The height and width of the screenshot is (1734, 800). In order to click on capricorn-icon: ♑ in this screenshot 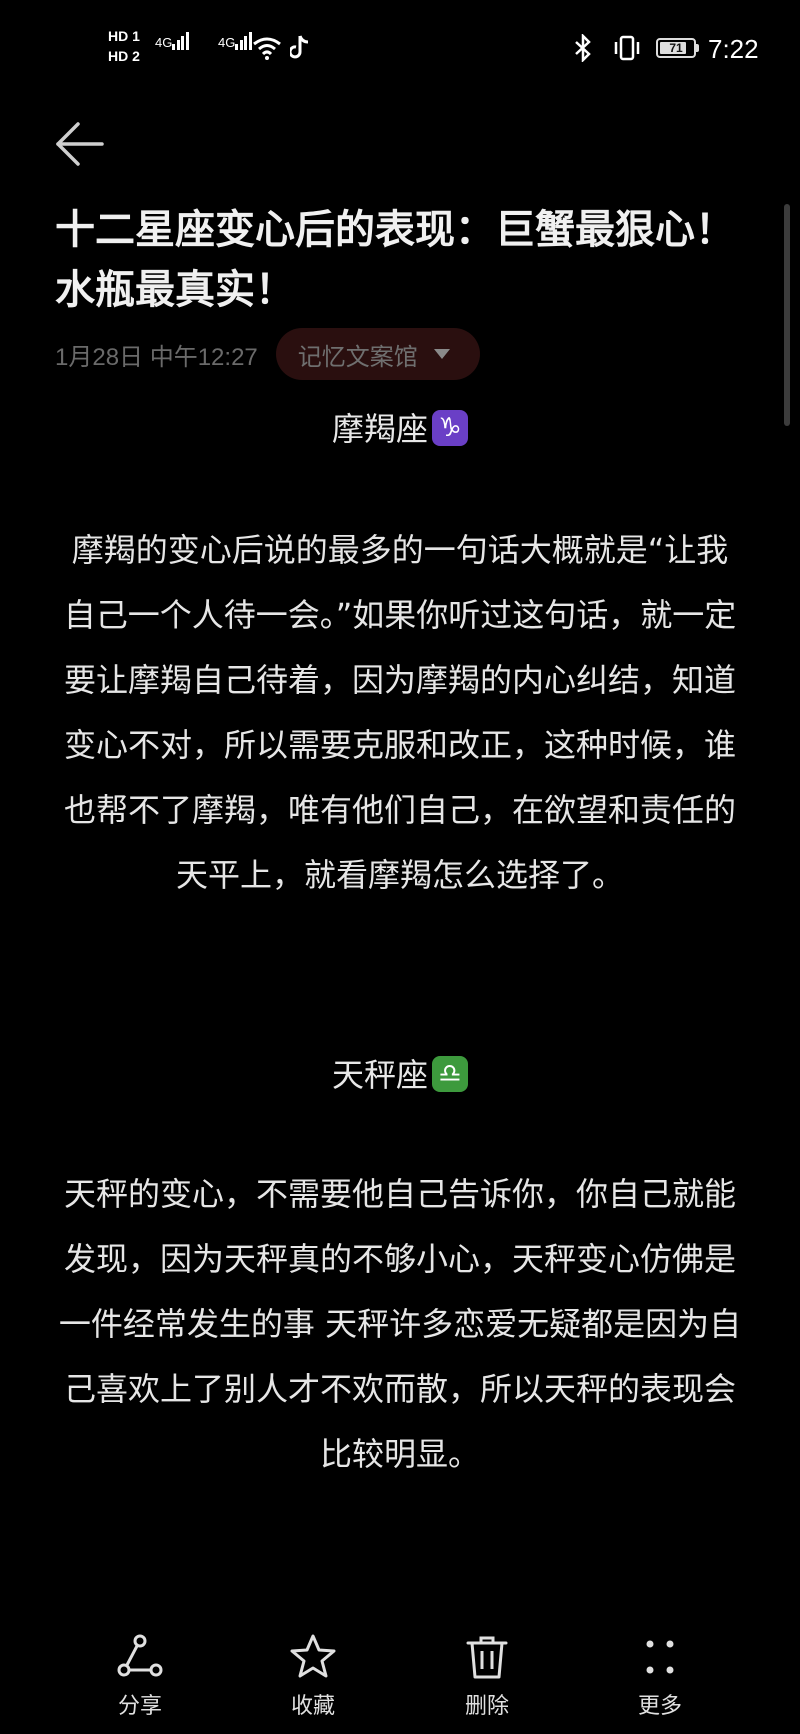, I will do `click(450, 428)`.